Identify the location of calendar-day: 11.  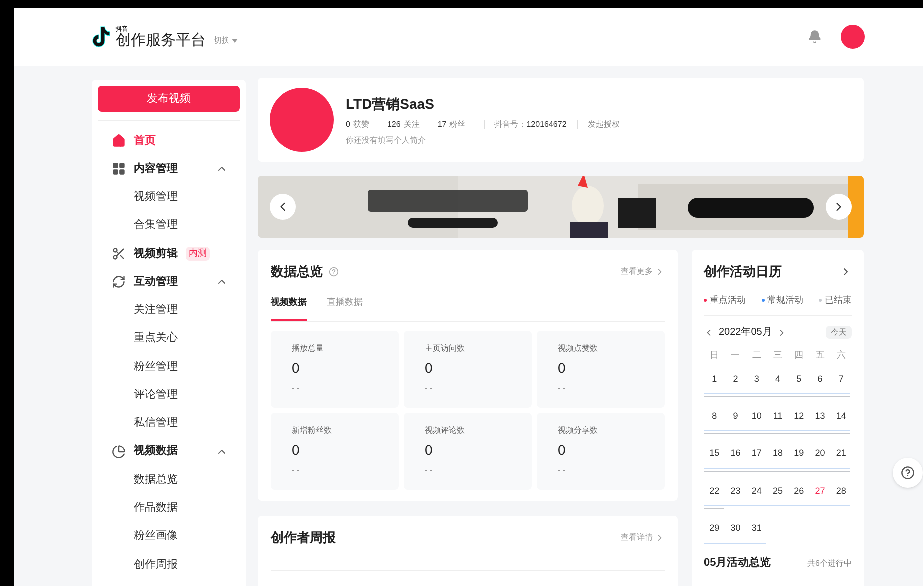
(778, 417).